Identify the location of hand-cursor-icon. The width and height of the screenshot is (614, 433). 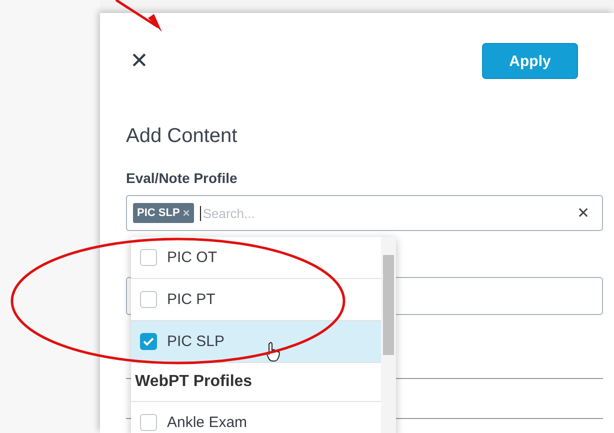
(273, 352).